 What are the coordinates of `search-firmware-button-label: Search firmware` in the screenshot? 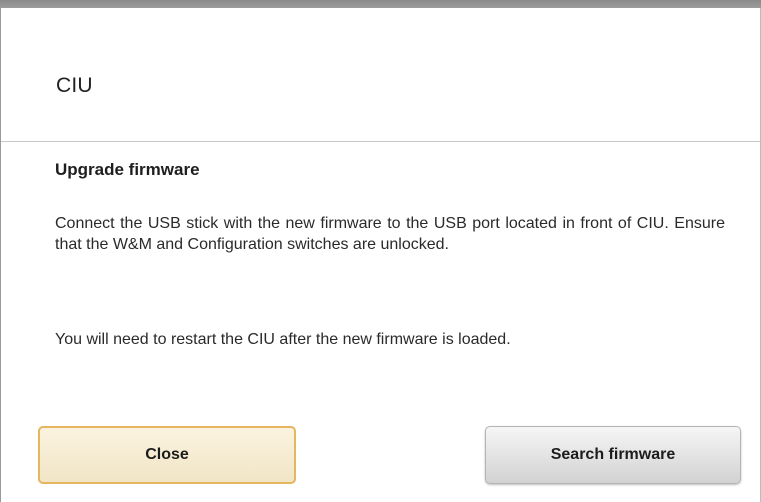 It's located at (613, 454).